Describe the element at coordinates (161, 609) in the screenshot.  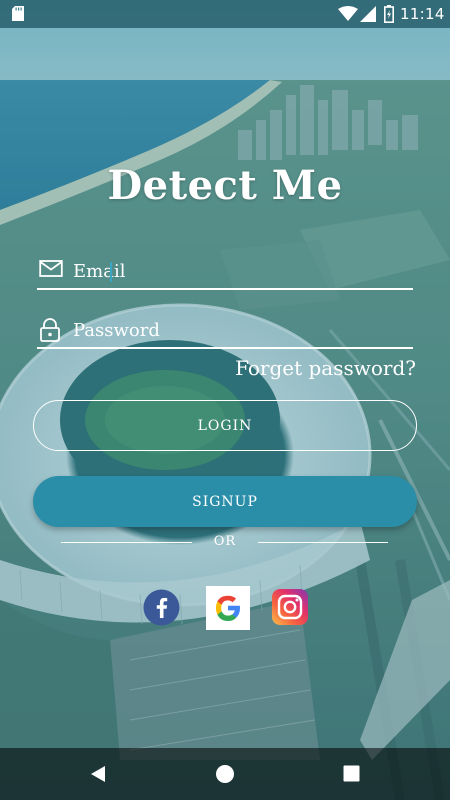
I see `facebook-icon` at that location.